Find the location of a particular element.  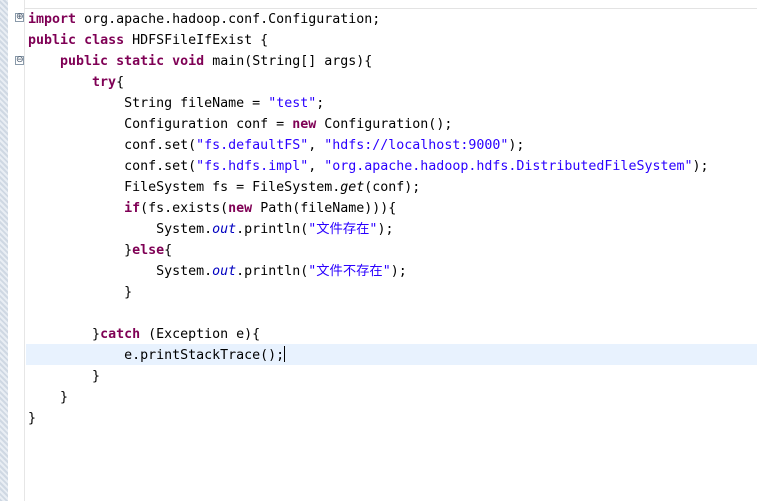

fold-expand-icon: ⊕ is located at coordinates (19, 17).